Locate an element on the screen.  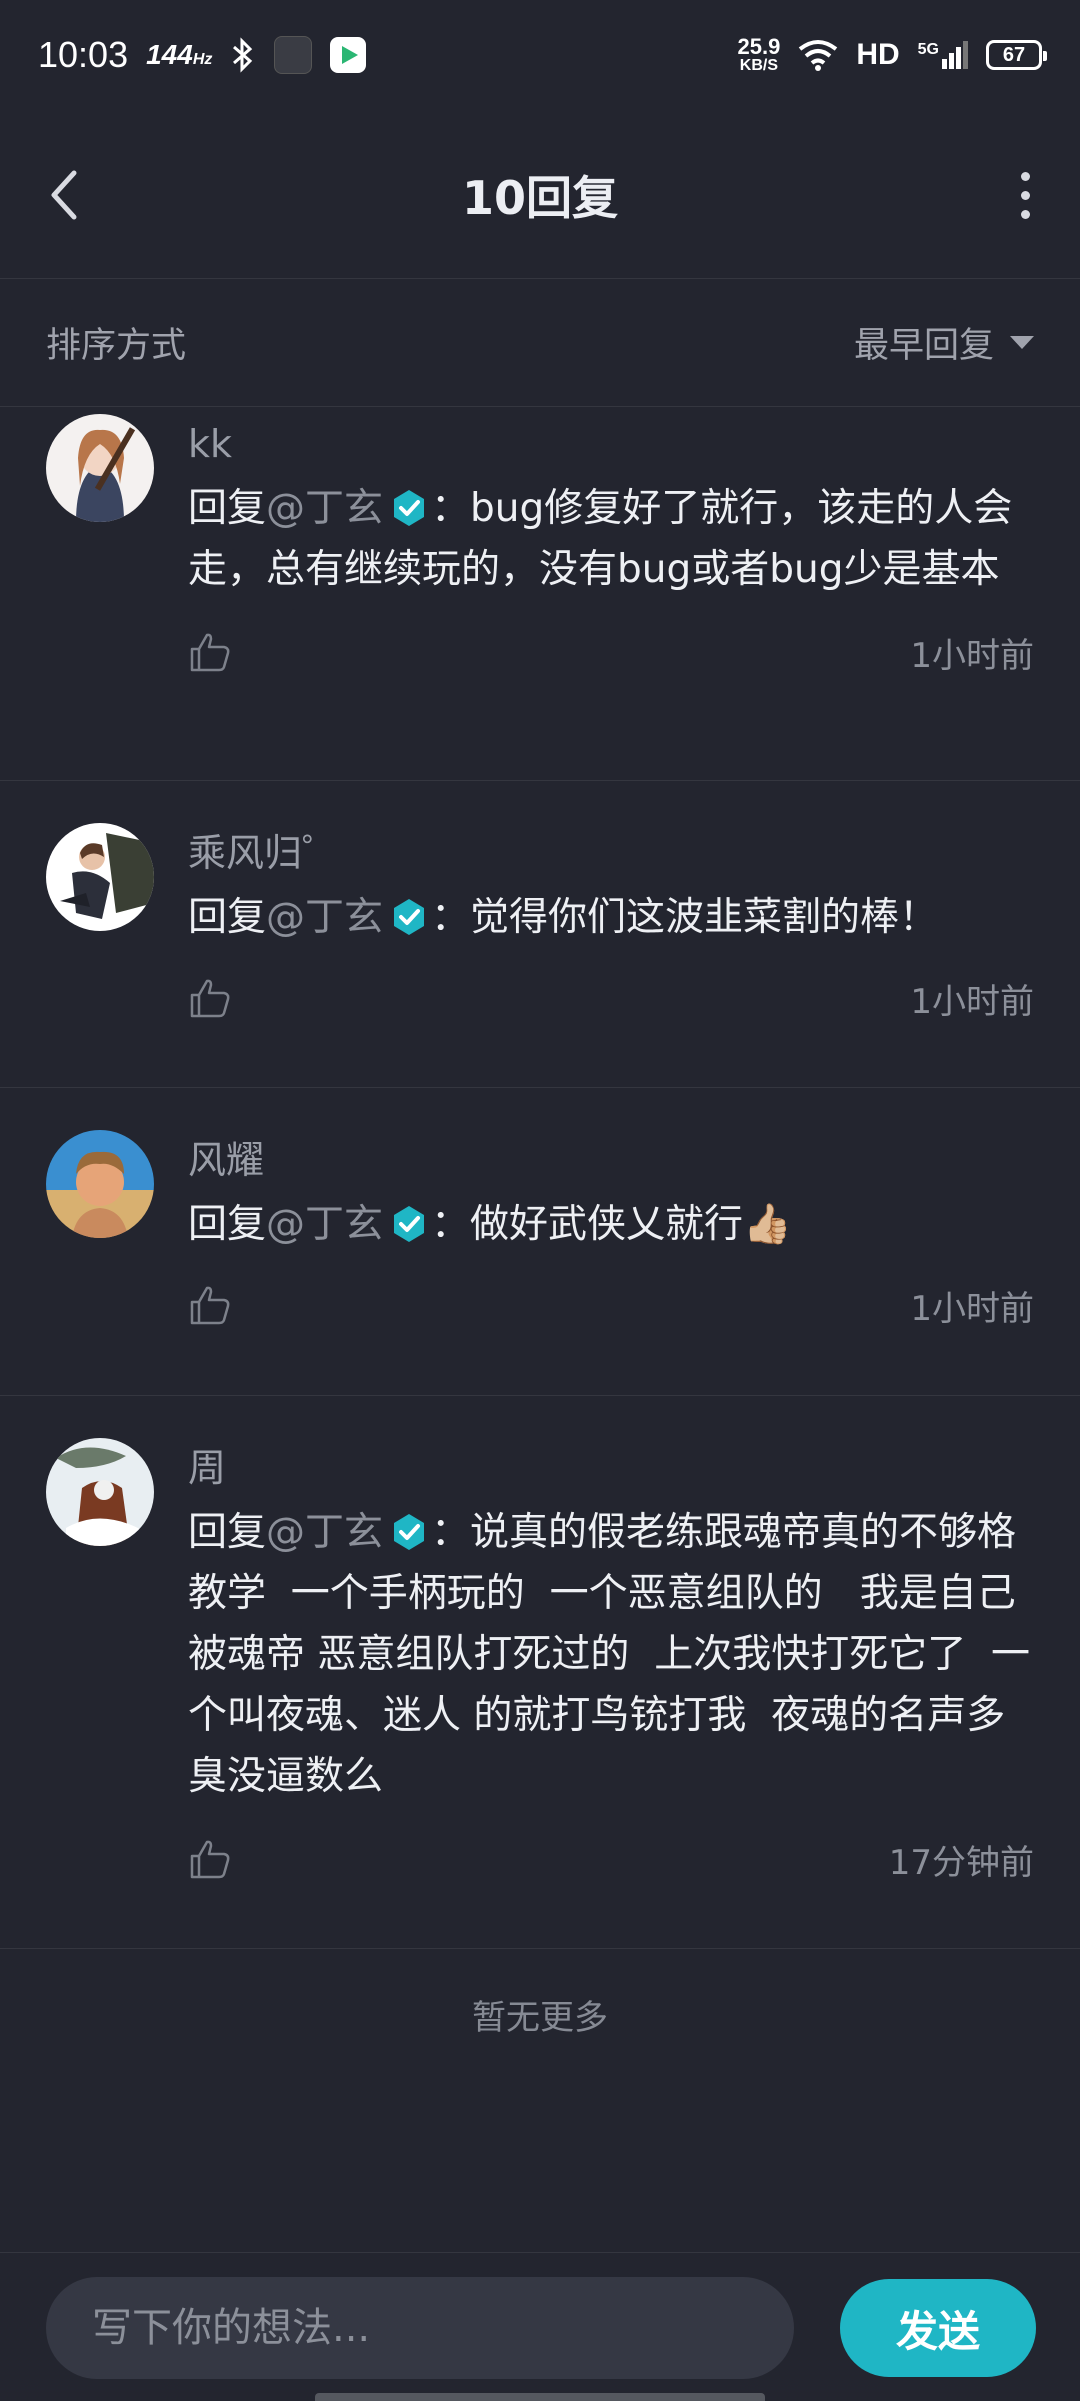
more-options-button is located at coordinates (1025, 195).